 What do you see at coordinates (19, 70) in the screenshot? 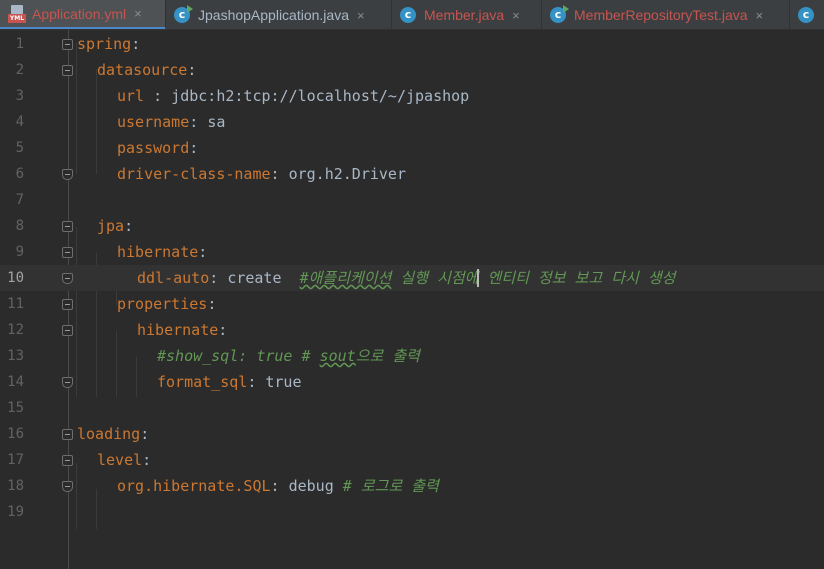
I see `line-number: 2` at bounding box center [19, 70].